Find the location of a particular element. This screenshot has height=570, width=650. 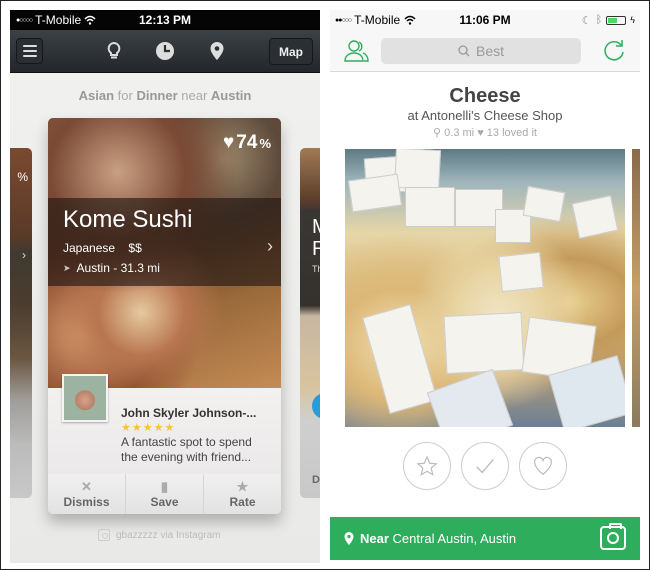

checkmark-icon is located at coordinates (485, 466).